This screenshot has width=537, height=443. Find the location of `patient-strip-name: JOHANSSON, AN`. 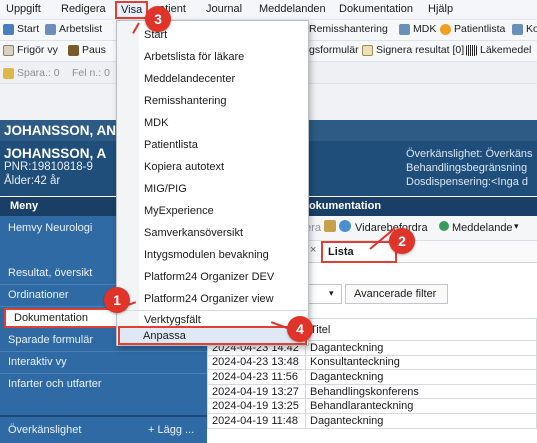

patient-strip-name: JOHANSSON, AN is located at coordinates (60, 130).